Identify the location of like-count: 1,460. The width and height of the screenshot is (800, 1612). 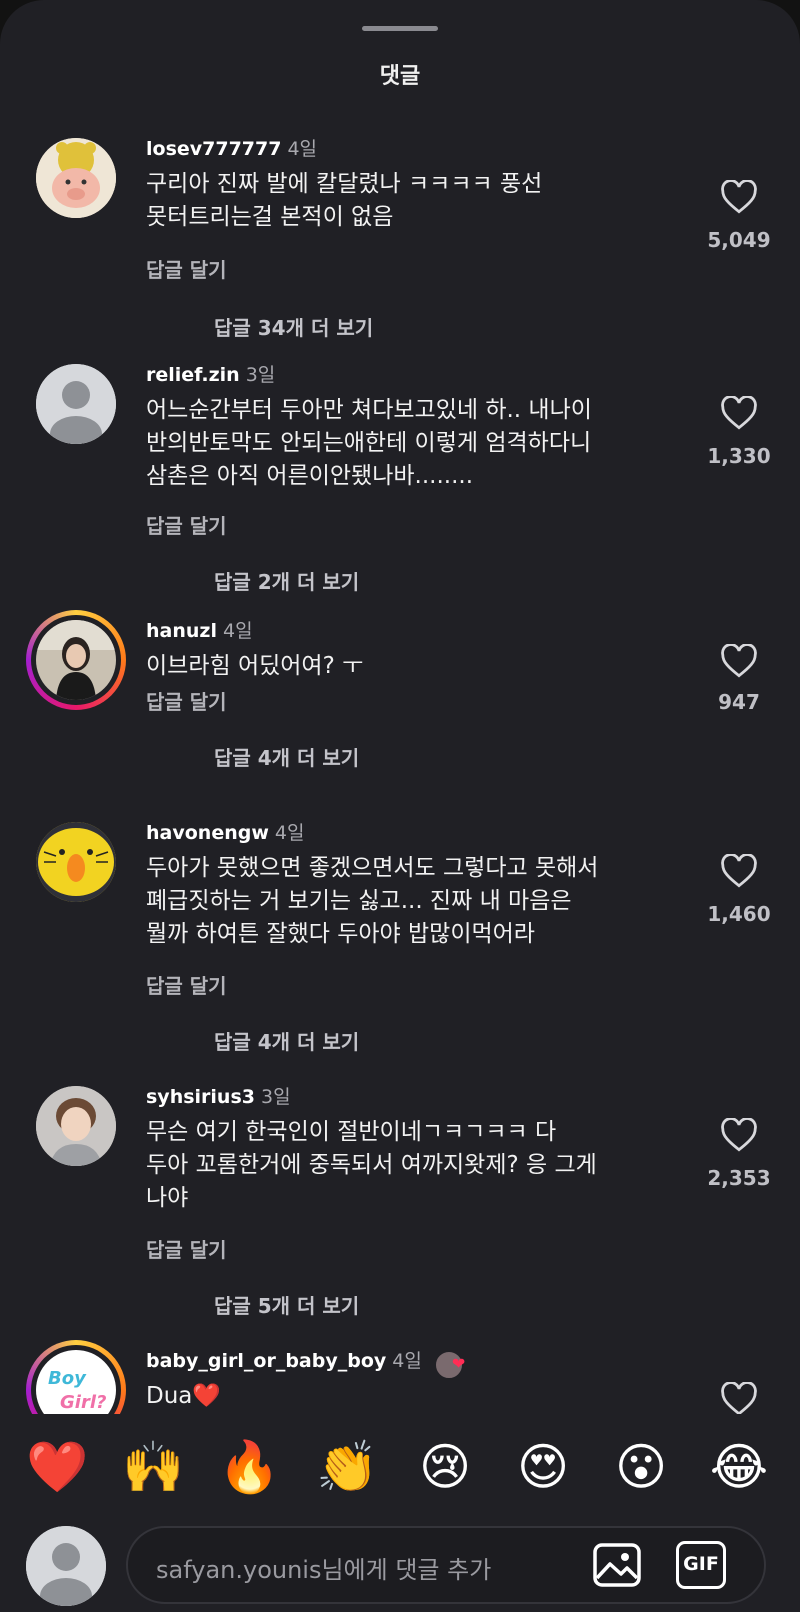
(739, 914).